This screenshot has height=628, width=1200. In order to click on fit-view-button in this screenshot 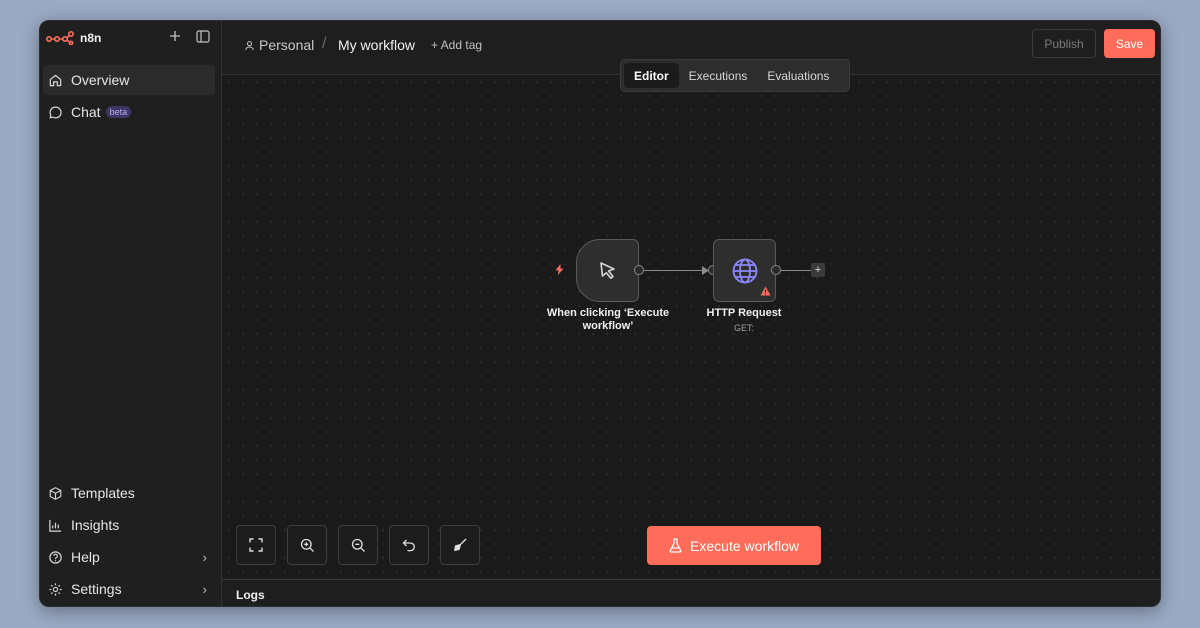, I will do `click(256, 545)`.